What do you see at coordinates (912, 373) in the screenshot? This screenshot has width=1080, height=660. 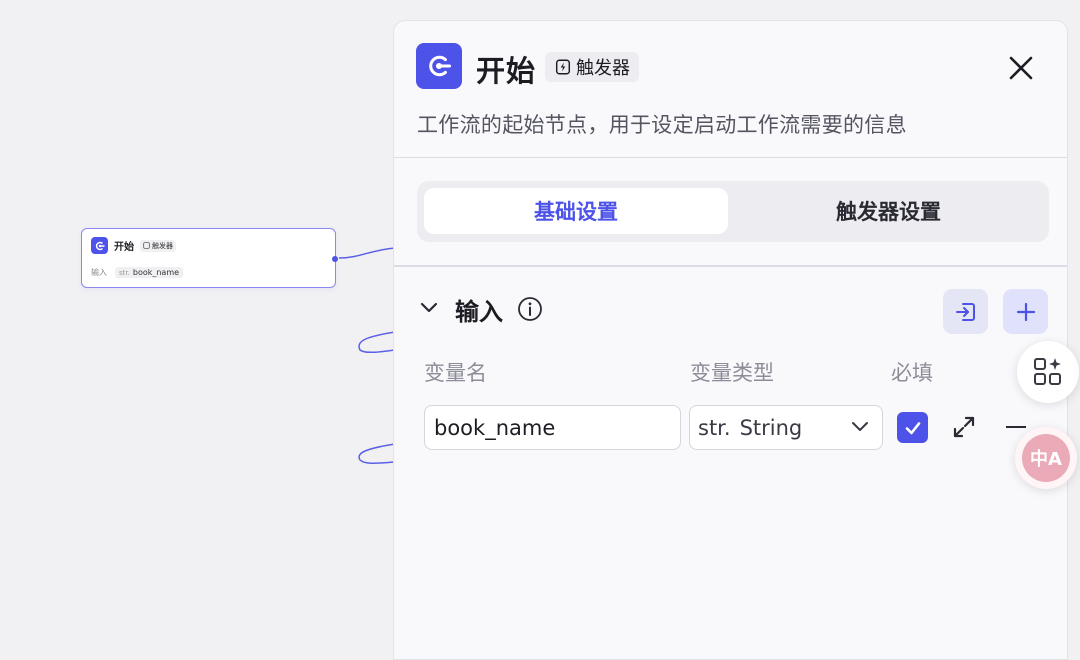 I see `column-header-required: 必填` at bounding box center [912, 373].